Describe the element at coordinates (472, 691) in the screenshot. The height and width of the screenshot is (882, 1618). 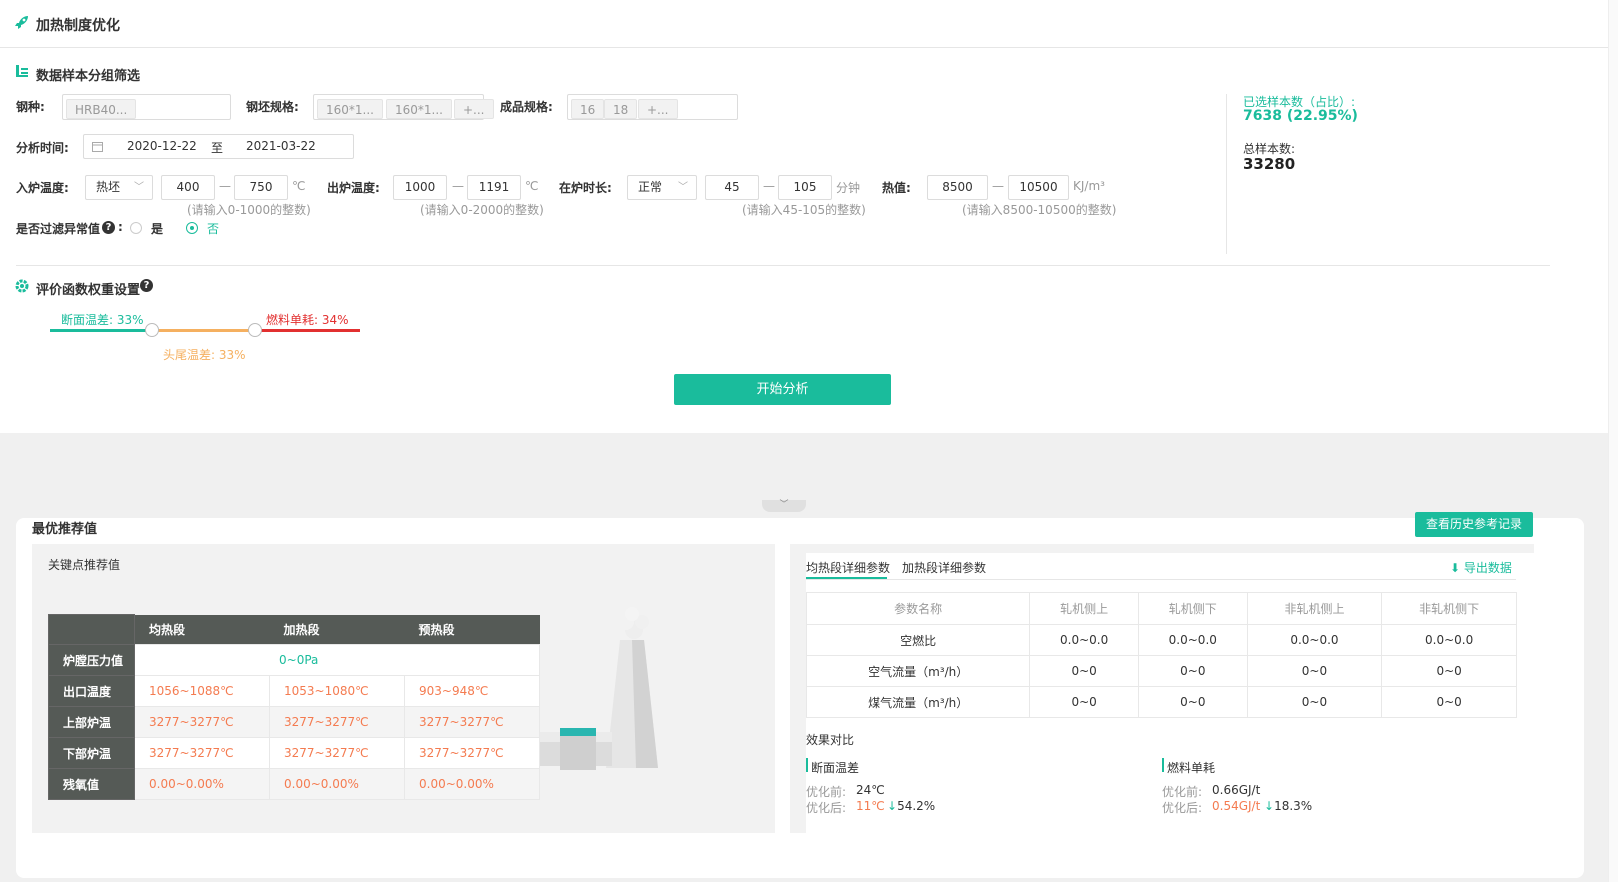
I see `table-cell: 903~948℃` at that location.